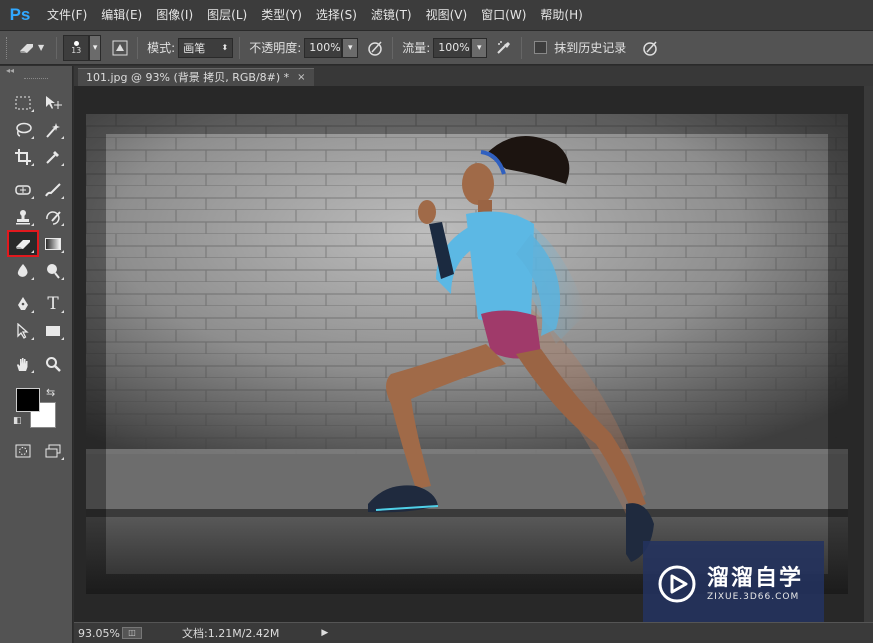 The width and height of the screenshot is (873, 643). What do you see at coordinates (324, 633) in the screenshot?
I see `status-menu-arrow-icon: ▶` at bounding box center [324, 633].